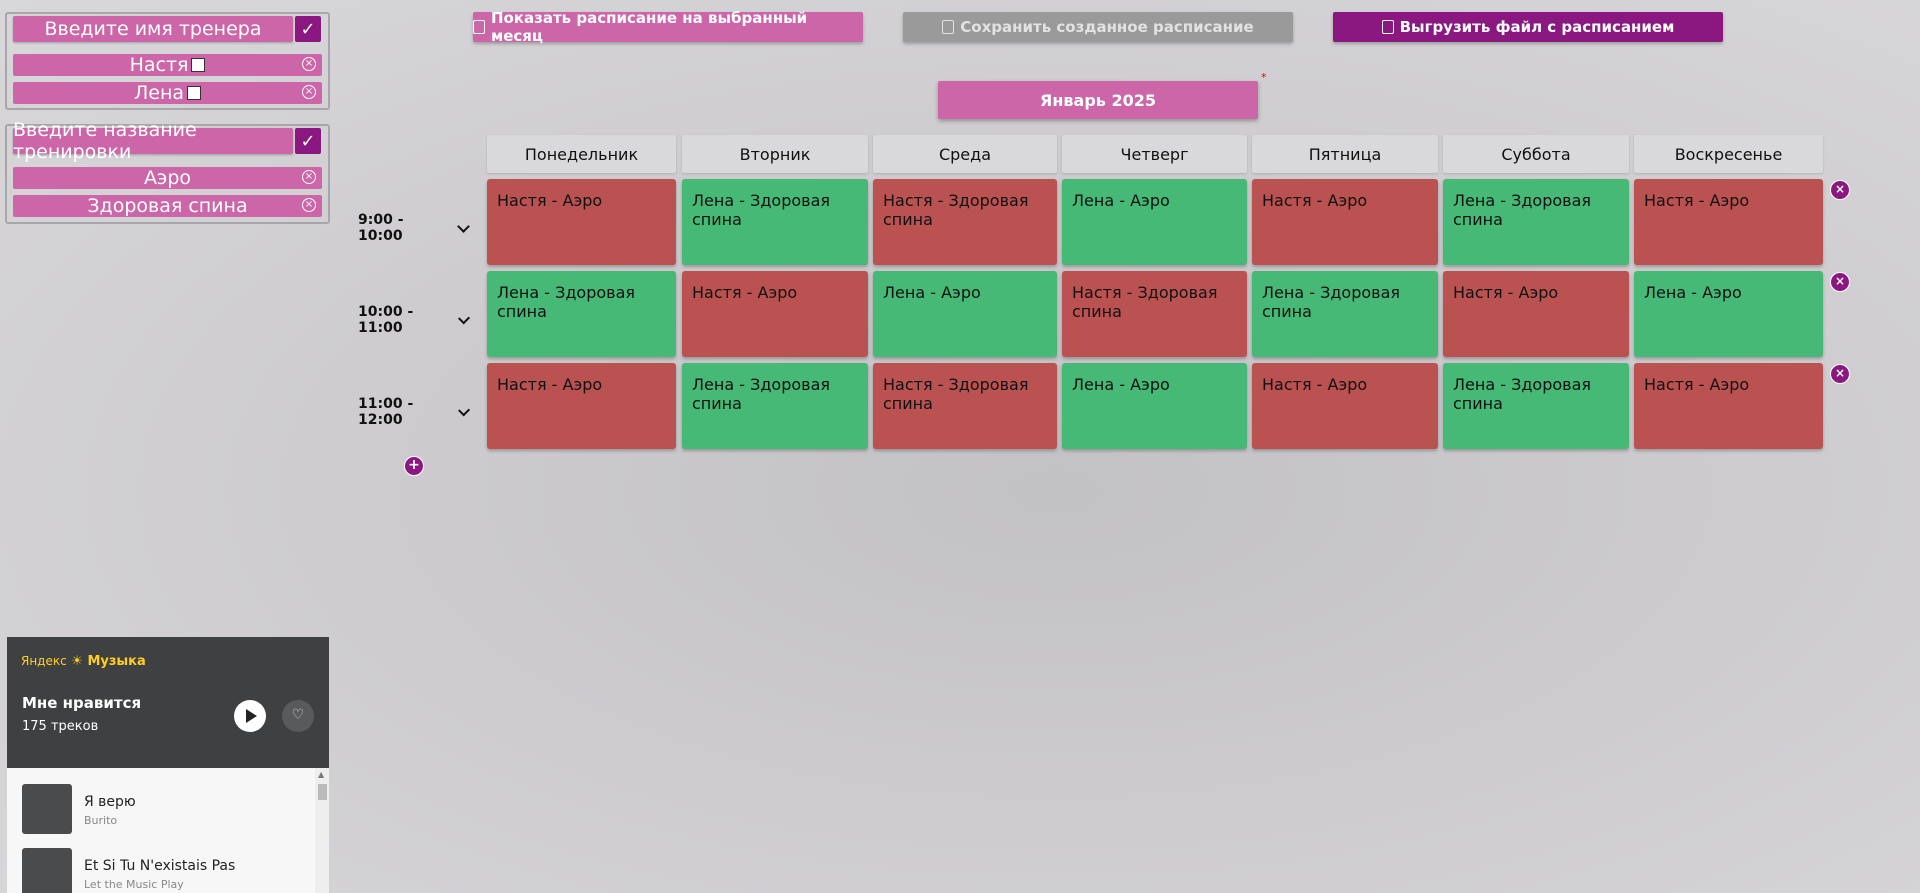 The height and width of the screenshot is (893, 1920). What do you see at coordinates (414, 466) in the screenshot?
I see `add-time-slot-icon: +` at bounding box center [414, 466].